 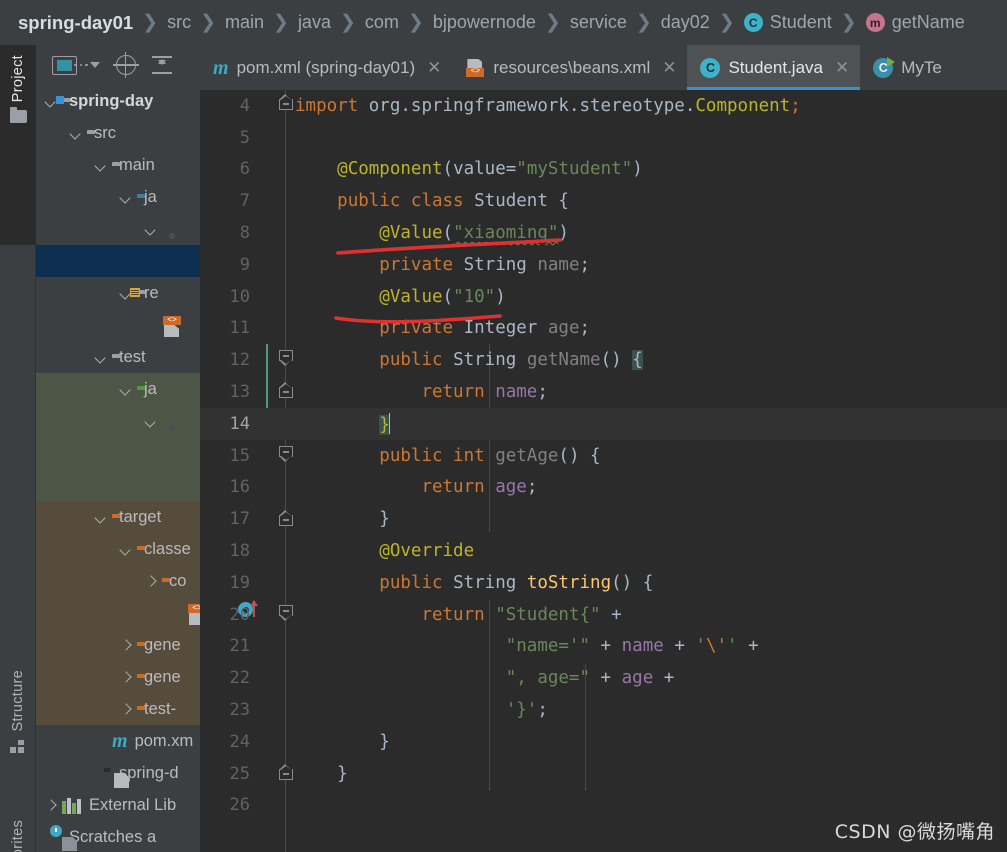 I want to click on code-line-25: 25 }, so click(x=603, y=774).